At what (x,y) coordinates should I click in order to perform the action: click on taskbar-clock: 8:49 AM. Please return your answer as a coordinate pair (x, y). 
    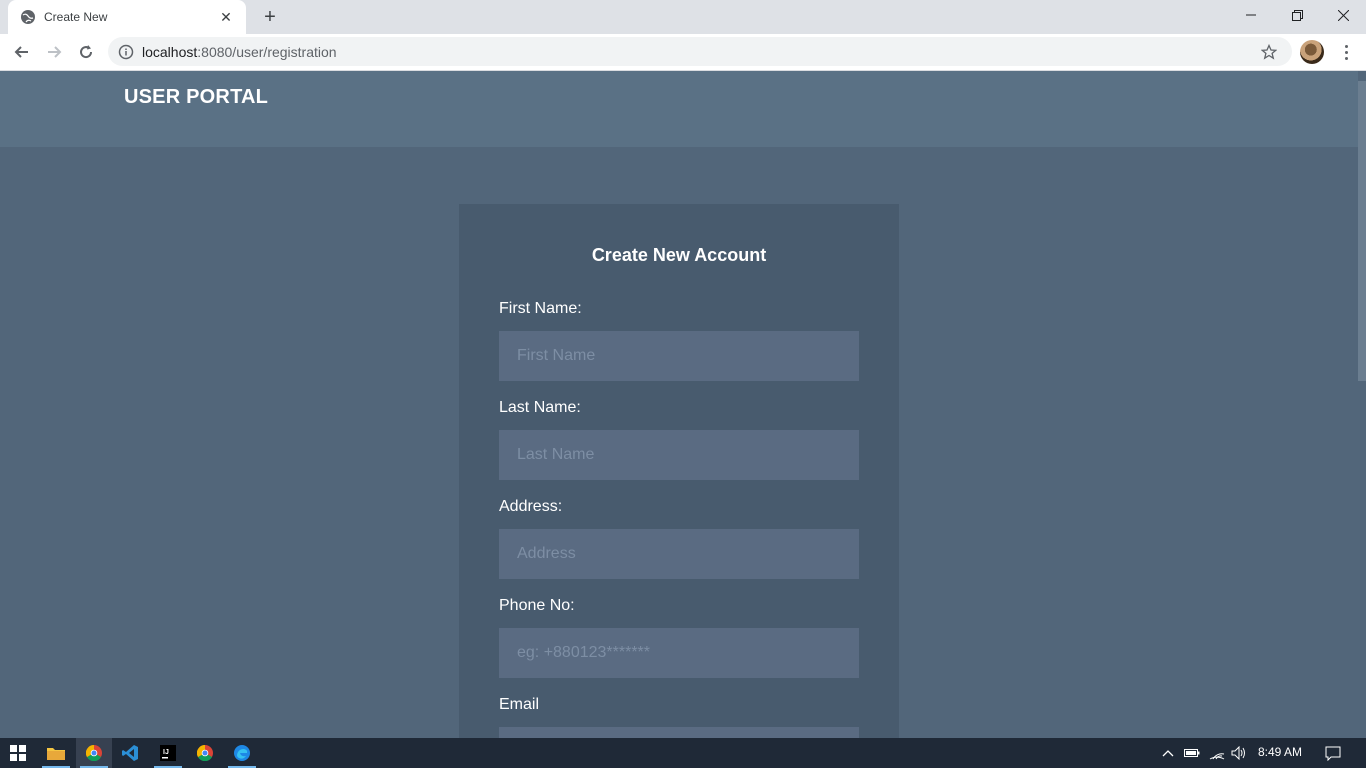
    Looking at the image, I should click on (1280, 752).